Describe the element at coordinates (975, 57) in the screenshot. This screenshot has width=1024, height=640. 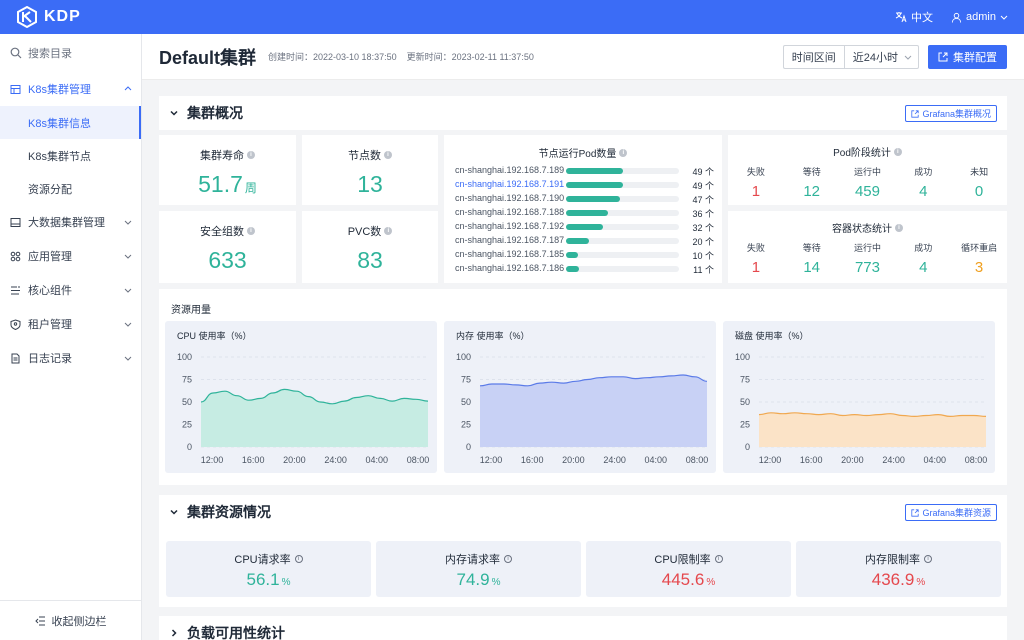
I see `cluster-config-label: 集群配置` at that location.